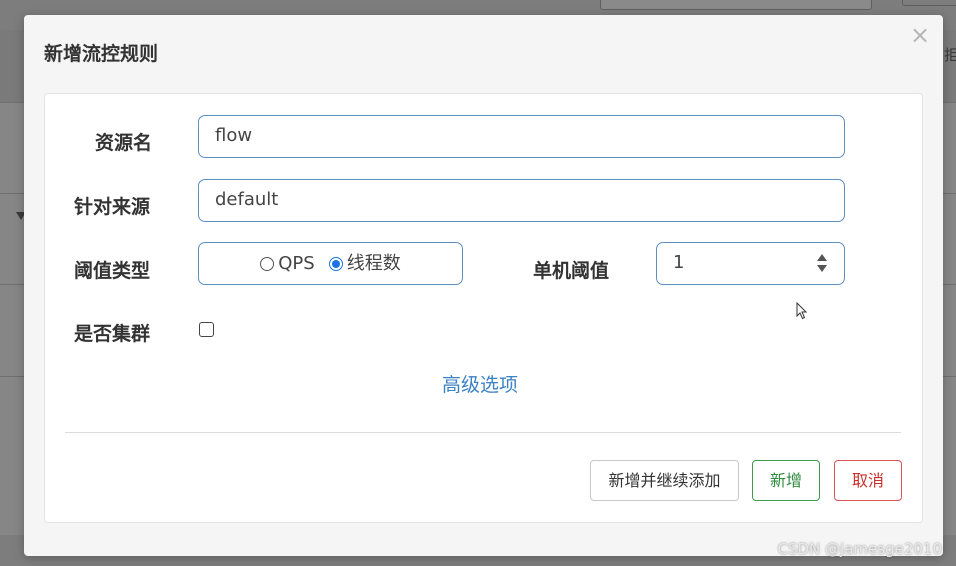  I want to click on mouse-cursor-icon, so click(802, 311).